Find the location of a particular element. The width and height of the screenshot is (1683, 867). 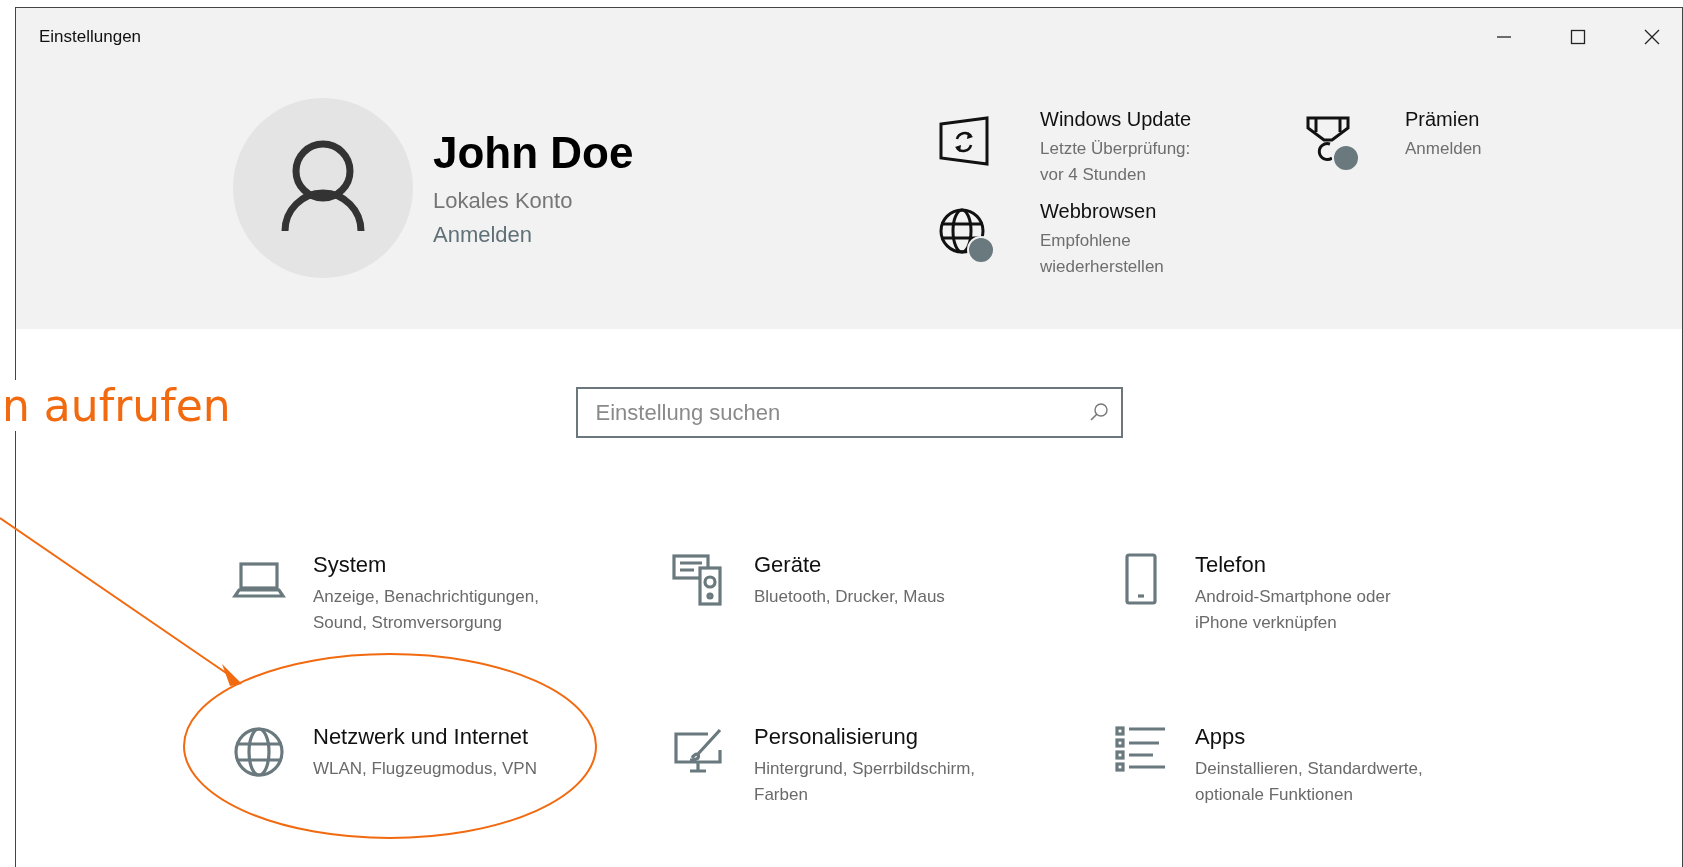

category-tile: Geräte Bluetooth, Drucker, Maus is located at coordinates (892, 608).